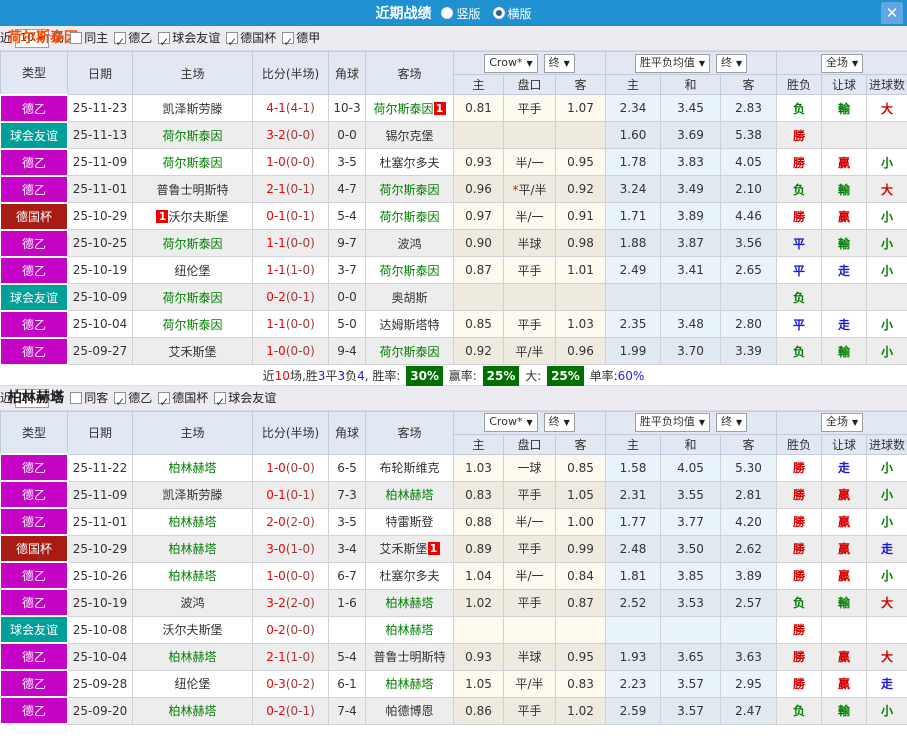 Image resolution: width=907 pixels, height=749 pixels. I want to click on avg-home-cell: 2.35, so click(633, 324).